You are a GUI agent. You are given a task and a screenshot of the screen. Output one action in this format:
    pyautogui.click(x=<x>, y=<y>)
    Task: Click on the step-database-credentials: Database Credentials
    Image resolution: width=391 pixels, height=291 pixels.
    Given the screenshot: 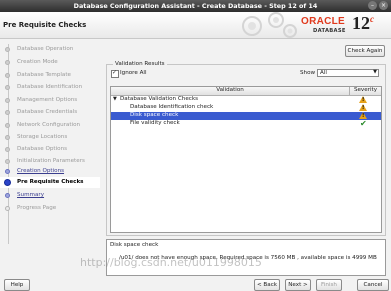 What is the action you would take?
    pyautogui.click(x=50, y=112)
    